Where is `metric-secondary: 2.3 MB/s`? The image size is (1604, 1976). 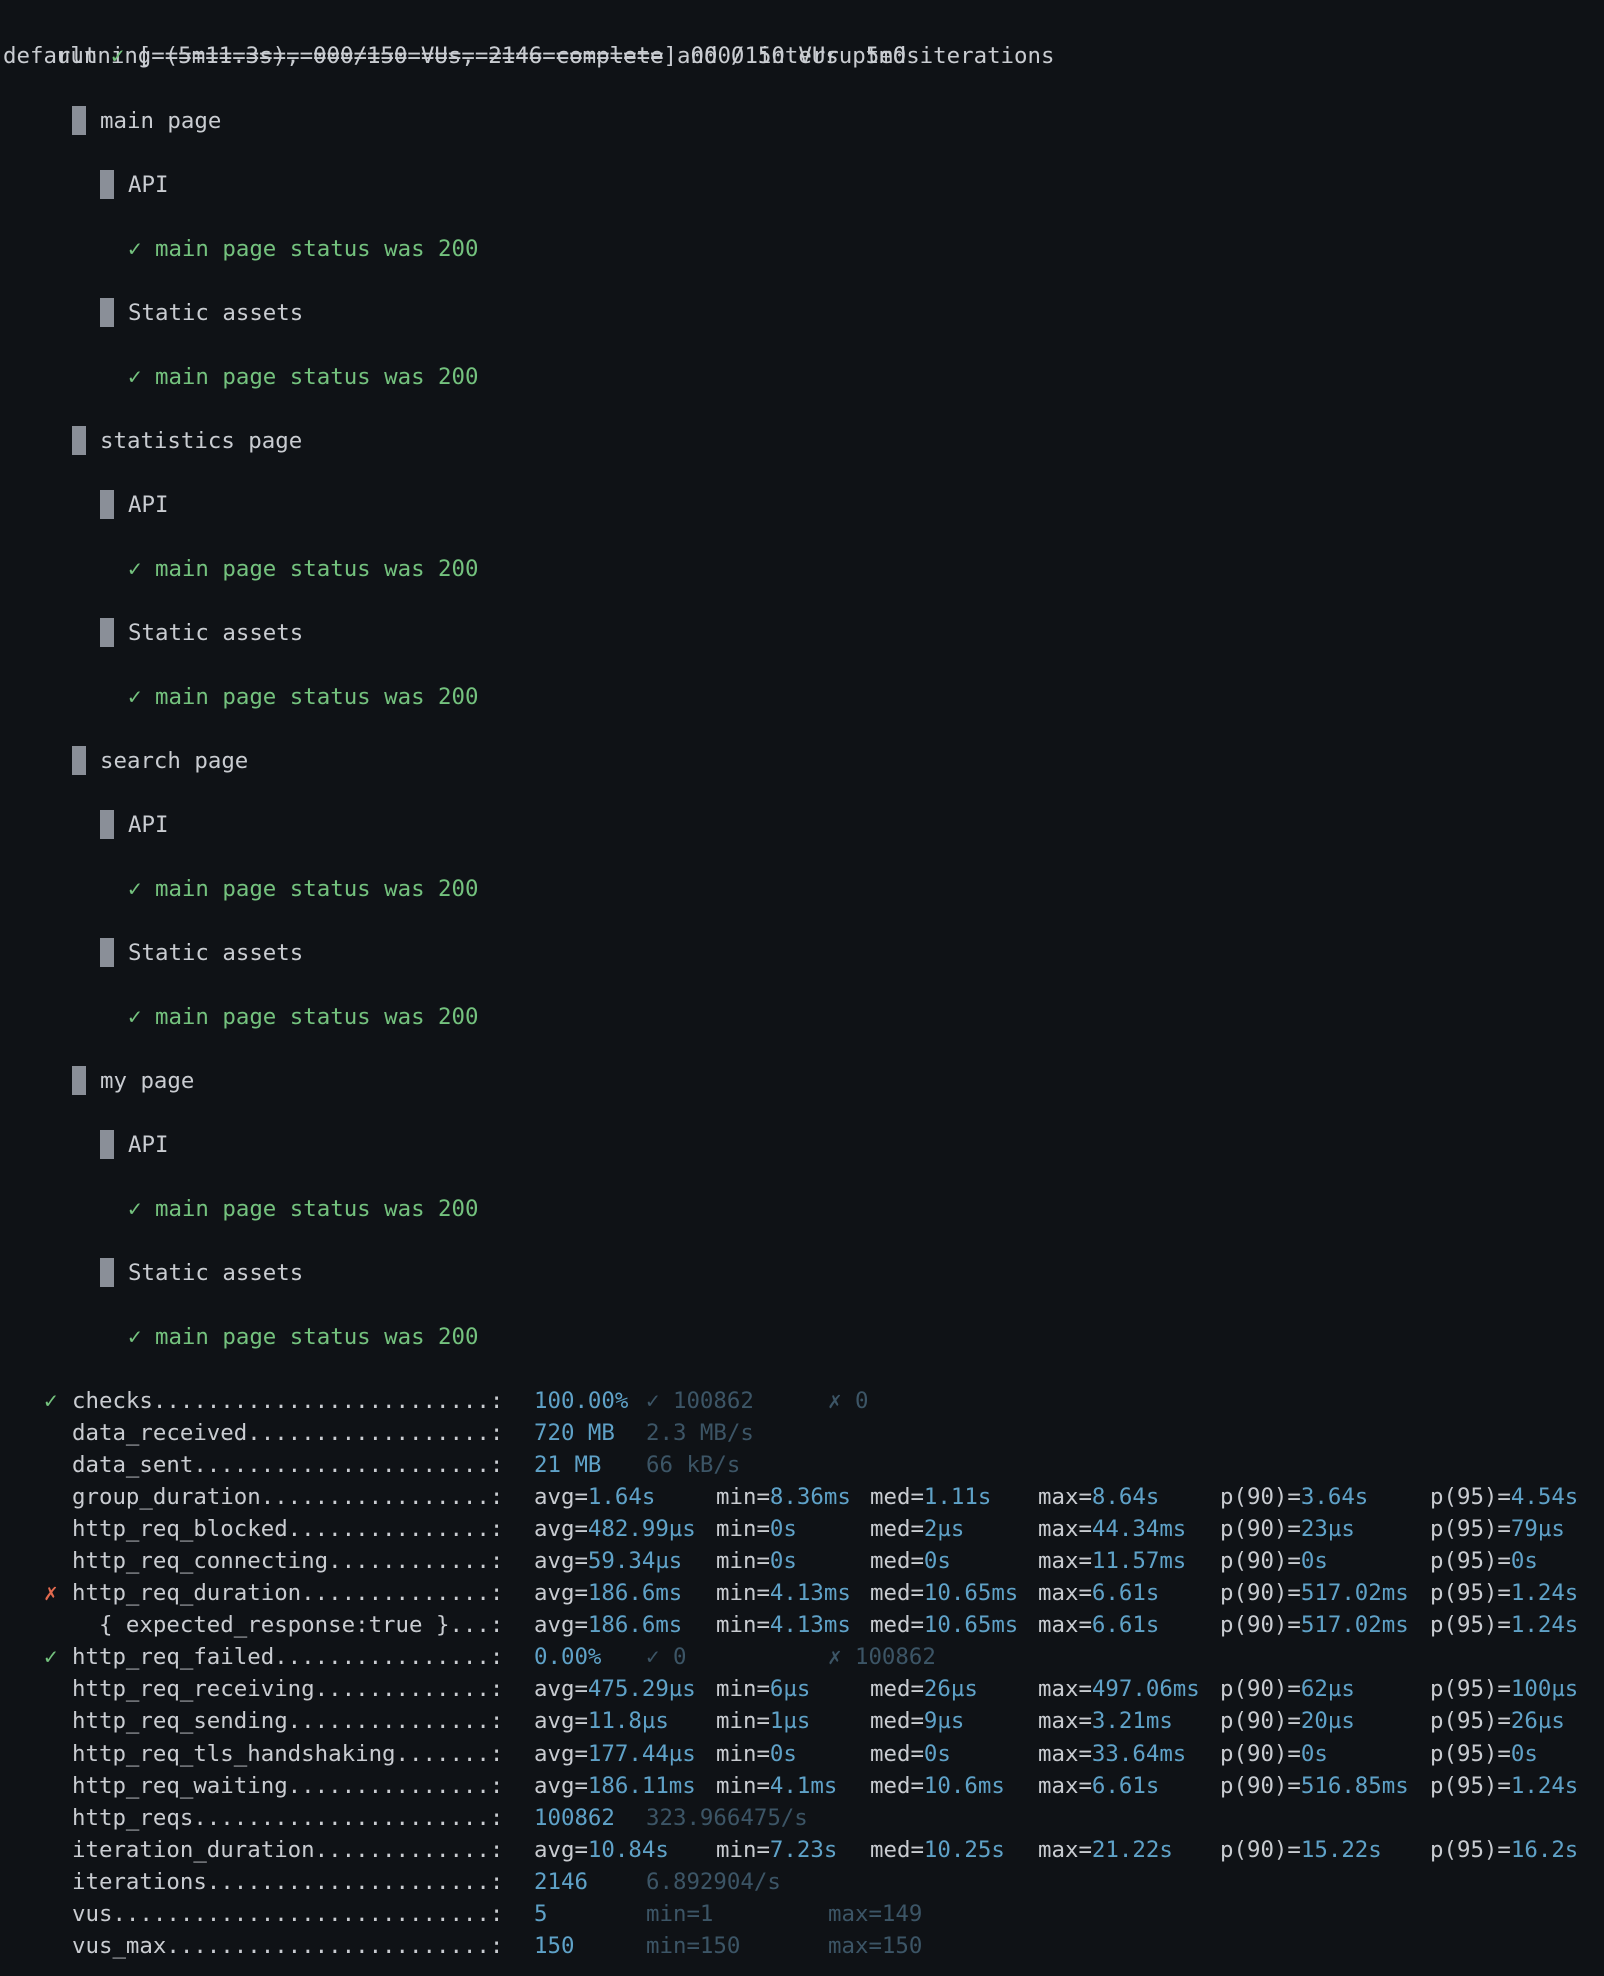
metric-secondary: 2.3 MB/s is located at coordinates (700, 1433).